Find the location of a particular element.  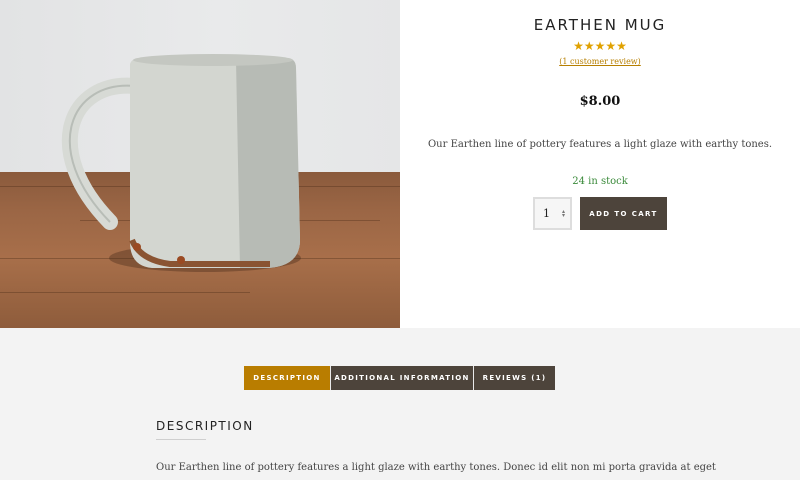

add-to-cart-button: ADD TO CART is located at coordinates (623, 213).